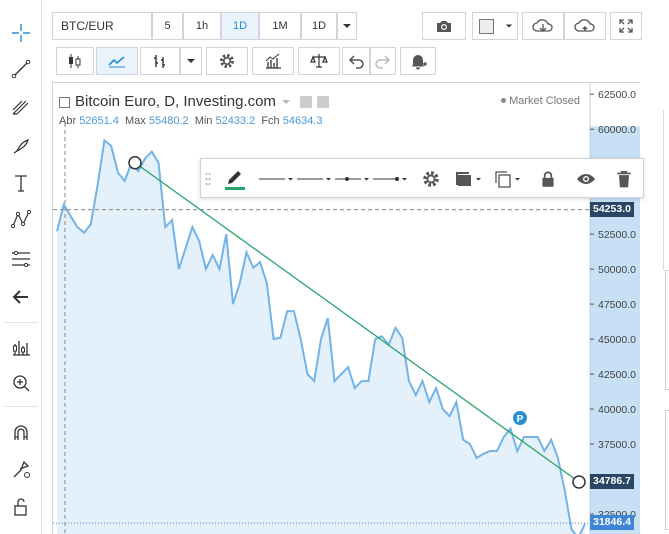 This screenshot has width=669, height=534. I want to click on cloud-download-icon, so click(542, 25).